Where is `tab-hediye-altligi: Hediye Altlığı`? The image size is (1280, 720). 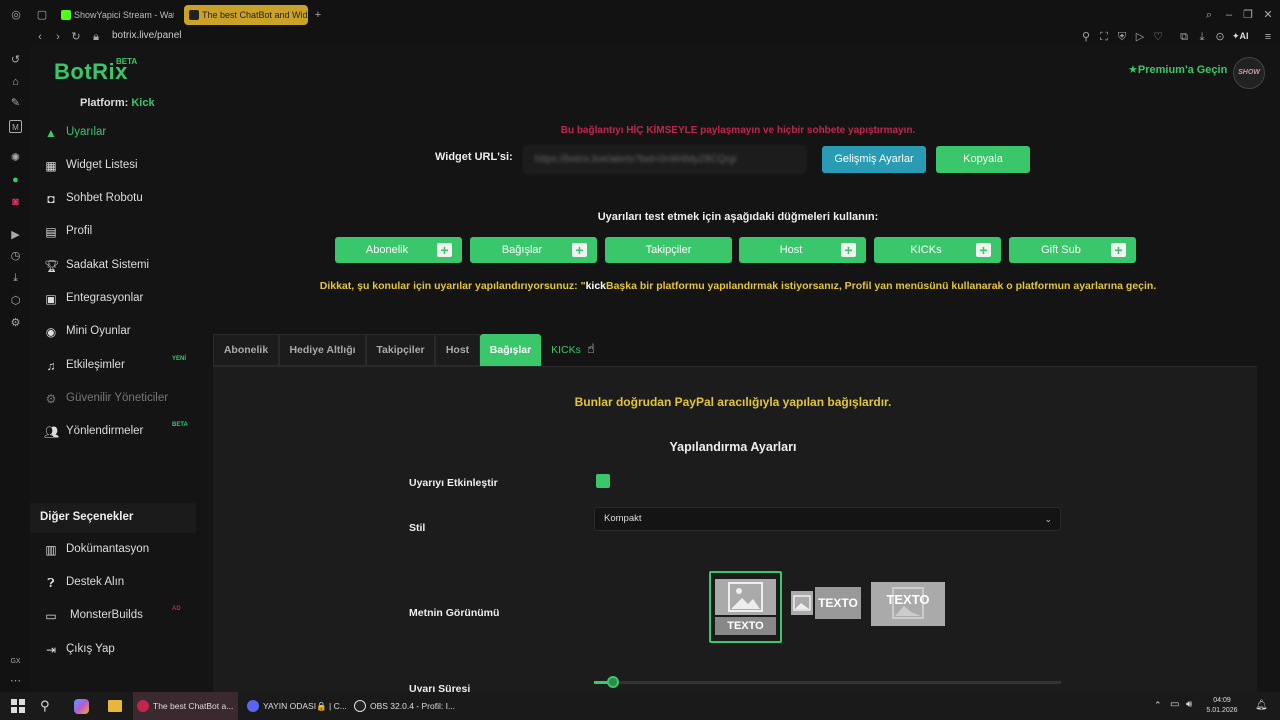 tab-hediye-altligi: Hediye Altlığı is located at coordinates (322, 350).